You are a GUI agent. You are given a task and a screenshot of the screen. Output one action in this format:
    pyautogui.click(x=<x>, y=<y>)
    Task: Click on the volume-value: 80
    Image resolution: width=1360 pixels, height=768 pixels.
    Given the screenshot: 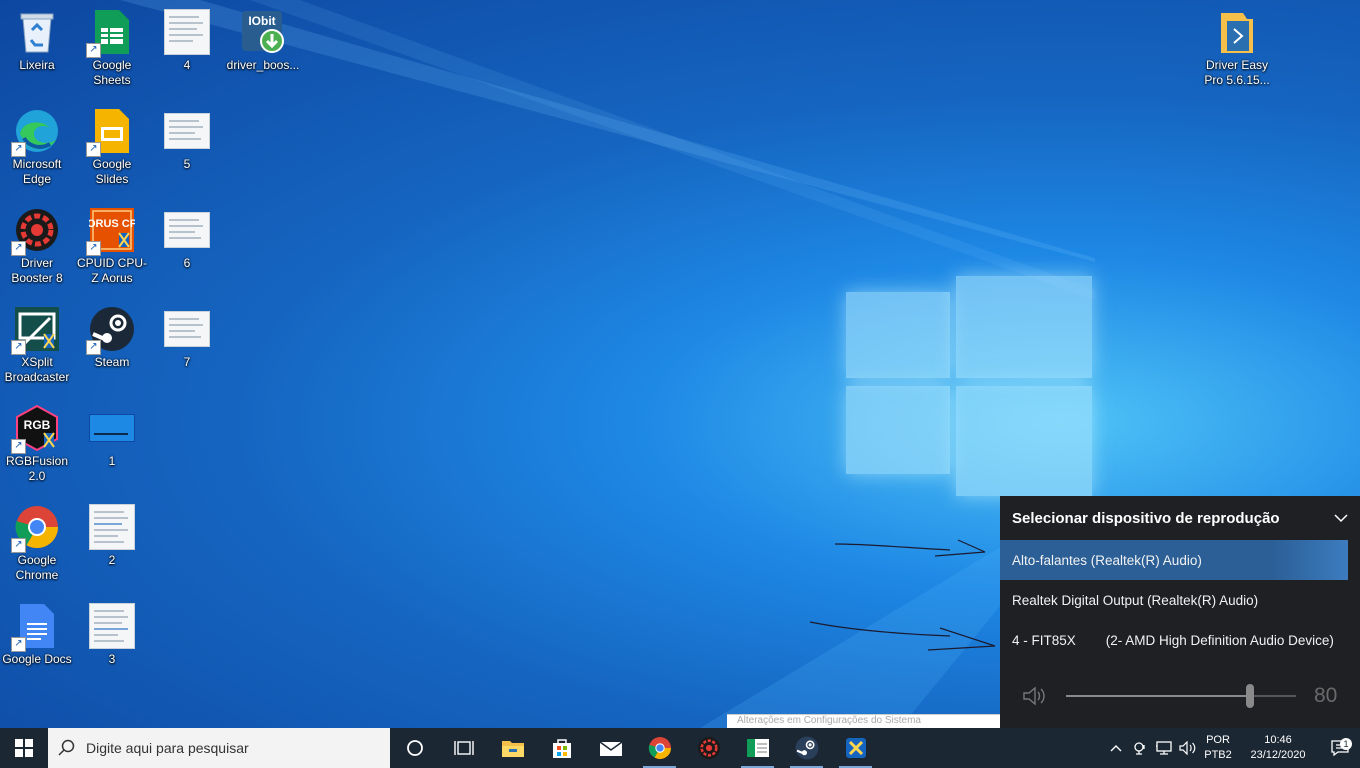 What is the action you would take?
    pyautogui.click(x=1326, y=695)
    